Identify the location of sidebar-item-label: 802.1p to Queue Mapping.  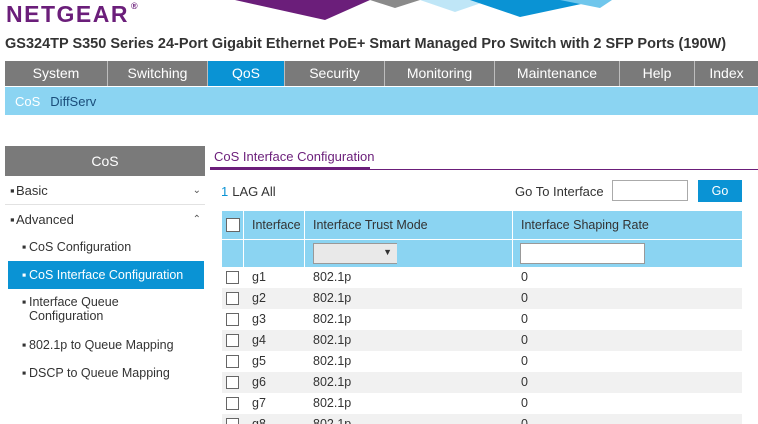
(101, 345).